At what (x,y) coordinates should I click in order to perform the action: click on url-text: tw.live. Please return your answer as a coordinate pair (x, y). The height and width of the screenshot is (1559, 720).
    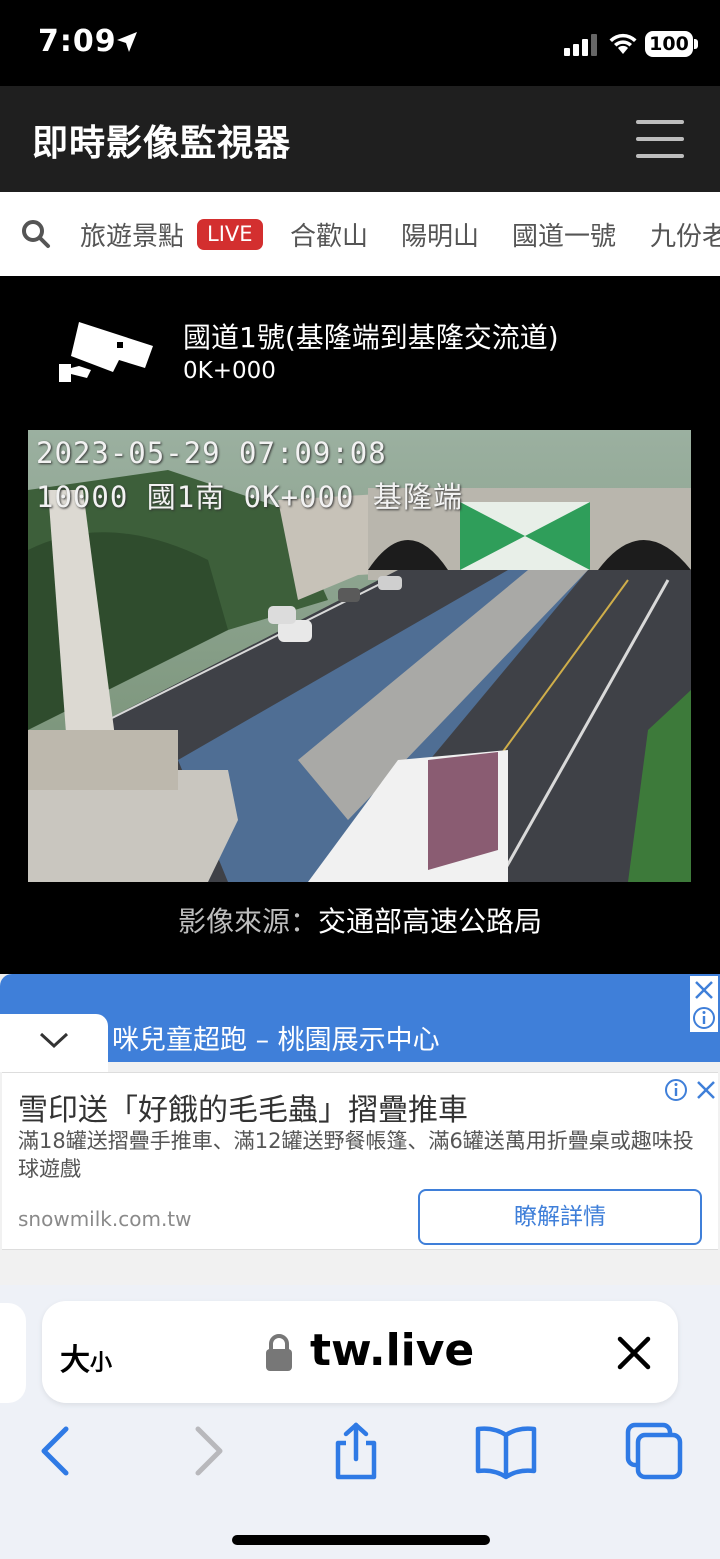
    Looking at the image, I should click on (392, 1350).